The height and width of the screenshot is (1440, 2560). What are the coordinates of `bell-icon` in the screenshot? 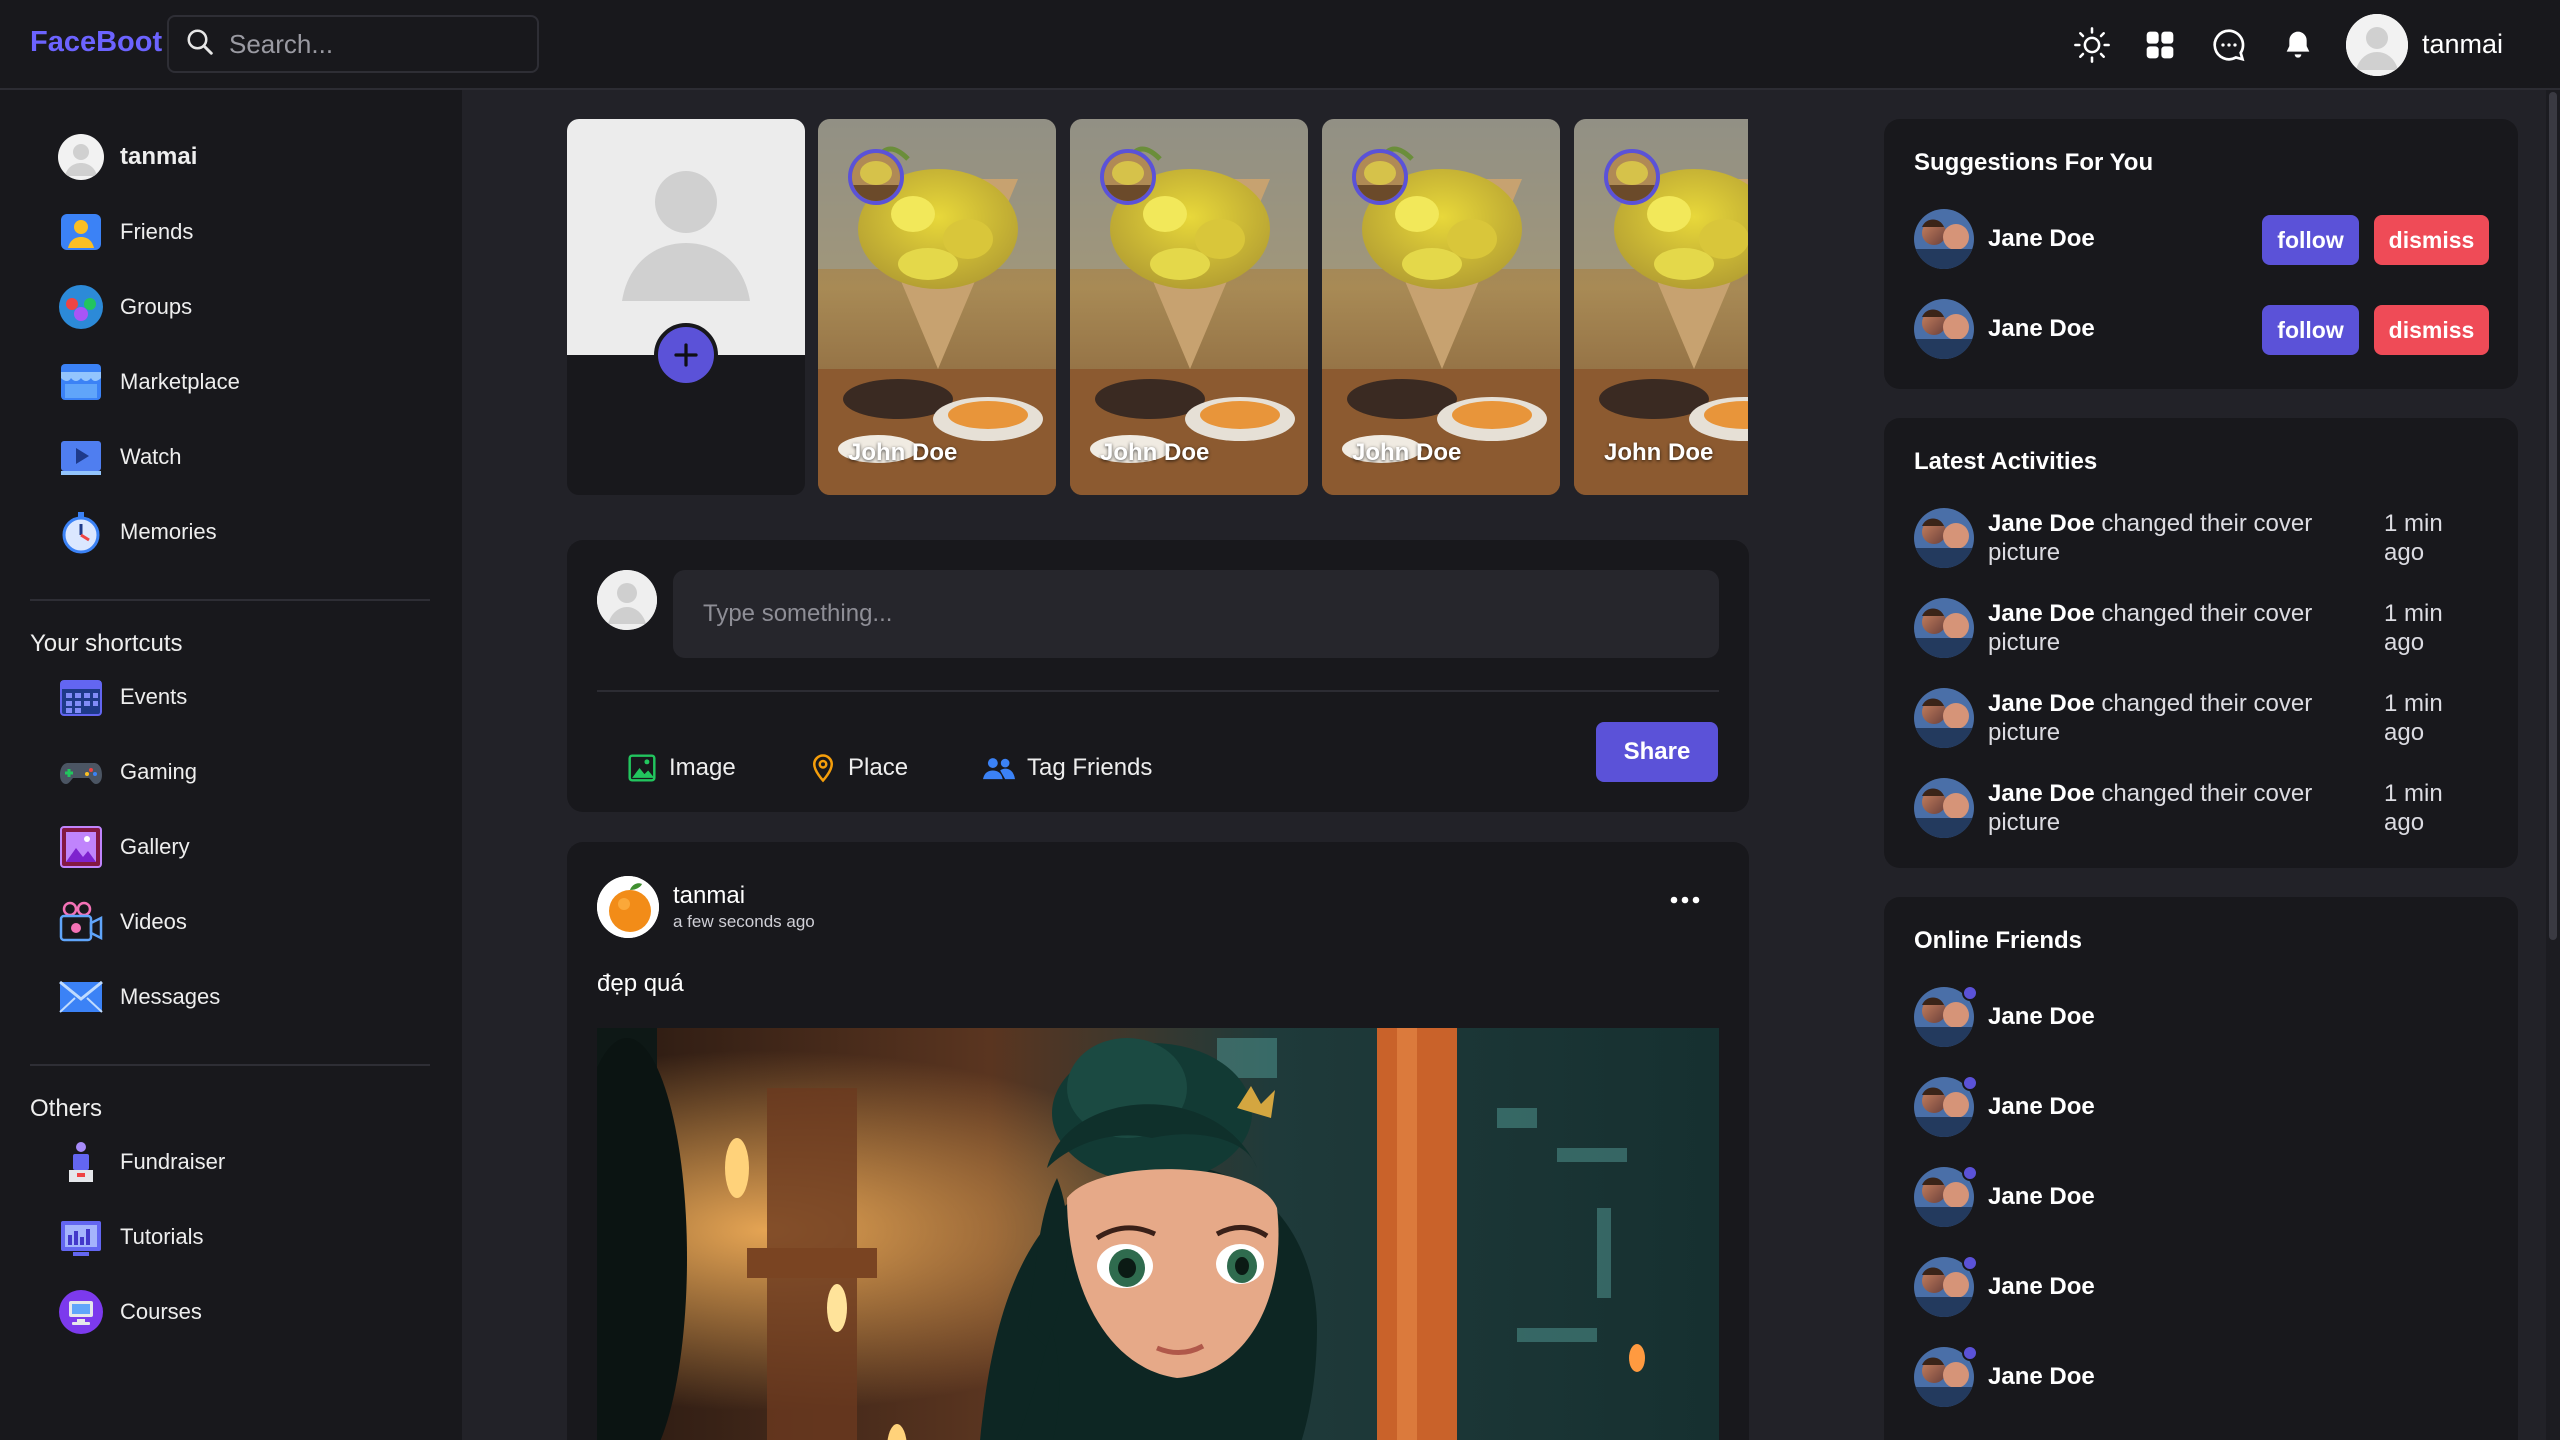 It's located at (2298, 45).